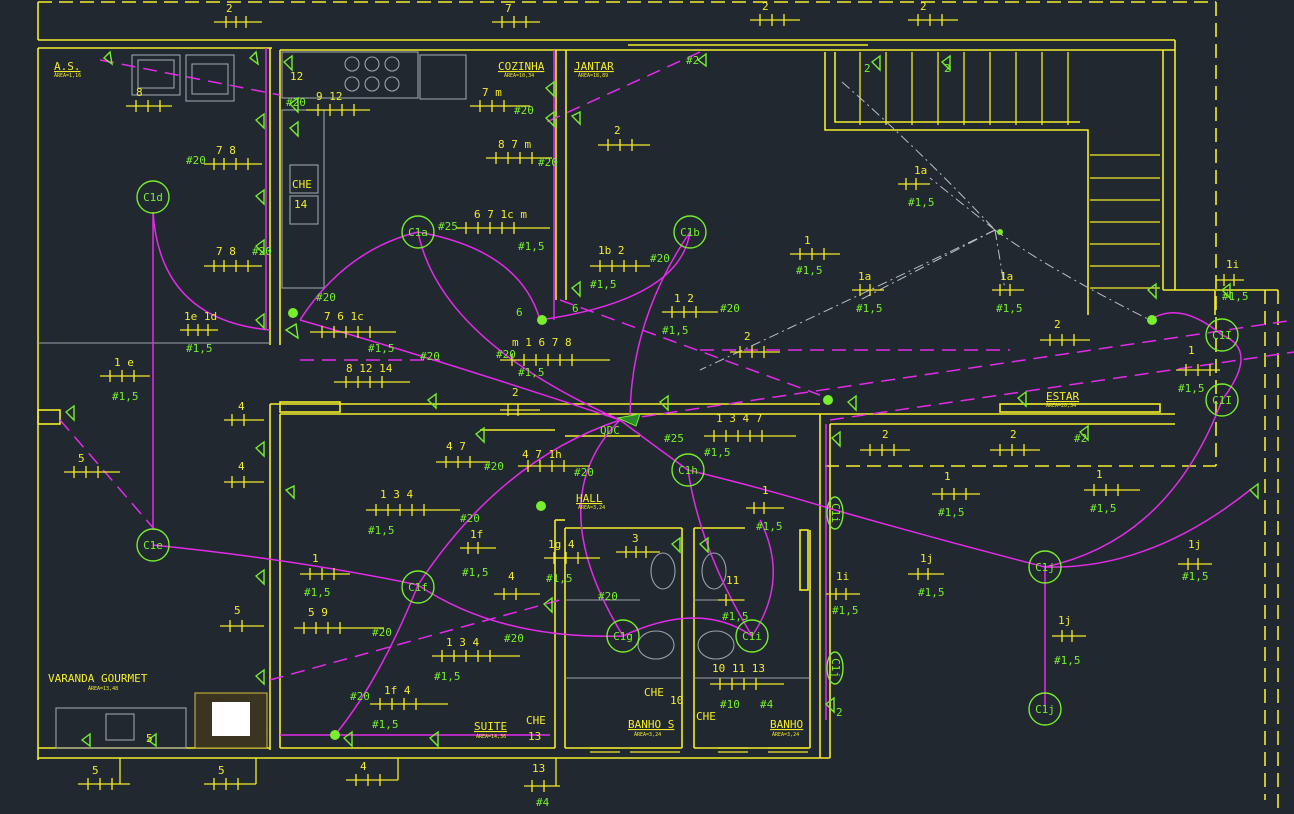  Describe the element at coordinates (542, 783) in the screenshot. I see `tick-group: 13 #4` at that location.